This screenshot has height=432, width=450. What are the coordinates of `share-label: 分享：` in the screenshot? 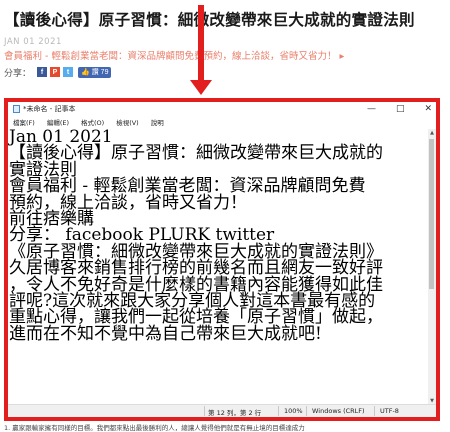 It's located at (18, 73).